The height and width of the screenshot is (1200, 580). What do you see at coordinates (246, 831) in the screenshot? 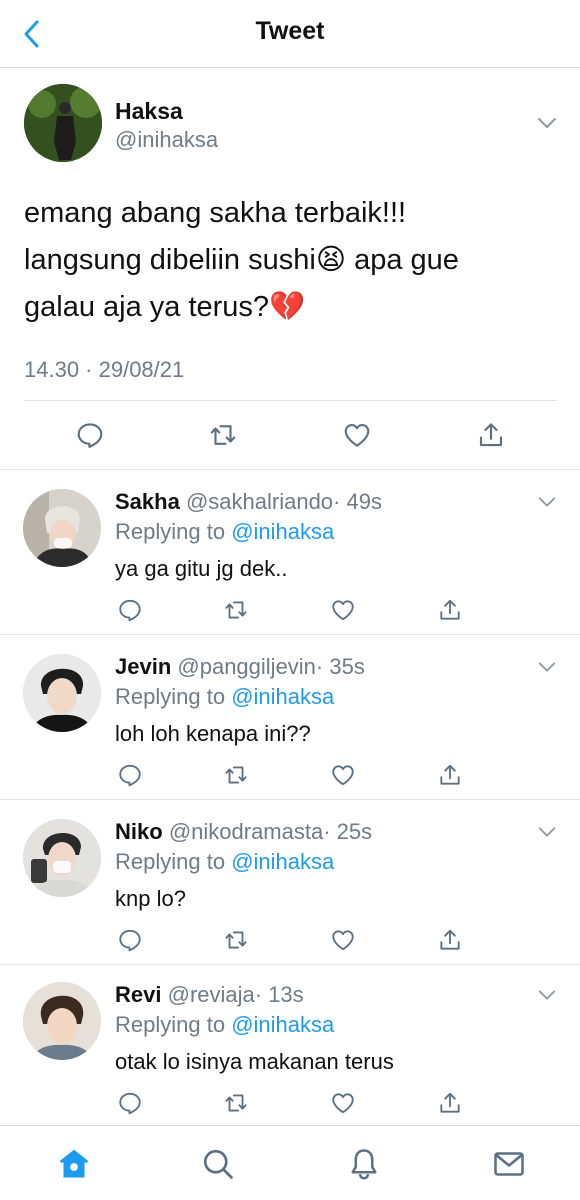
I see `author-handle: @nikodramasta` at bounding box center [246, 831].